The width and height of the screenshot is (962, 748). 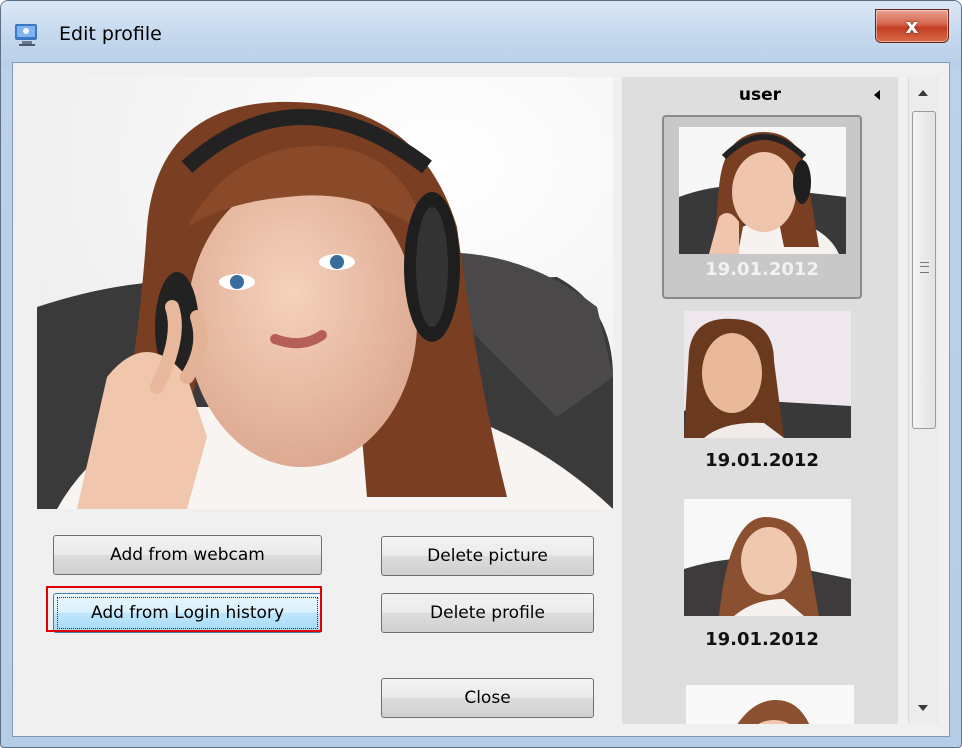 I want to click on scrollbar-thumb, so click(x=924, y=270).